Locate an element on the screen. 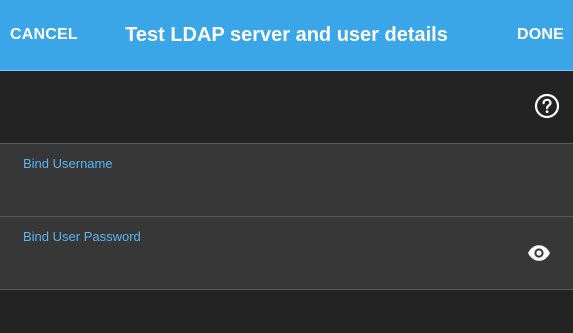  bind-password-label: Bind User Password is located at coordinates (82, 236).